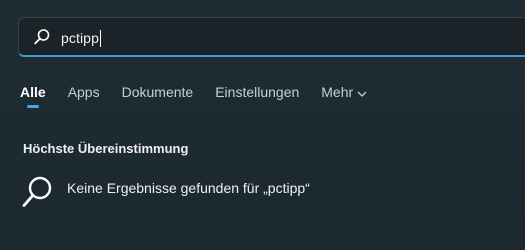 This screenshot has width=525, height=250. What do you see at coordinates (106, 148) in the screenshot?
I see `section-title: Höchste Übereinstimmung` at bounding box center [106, 148].